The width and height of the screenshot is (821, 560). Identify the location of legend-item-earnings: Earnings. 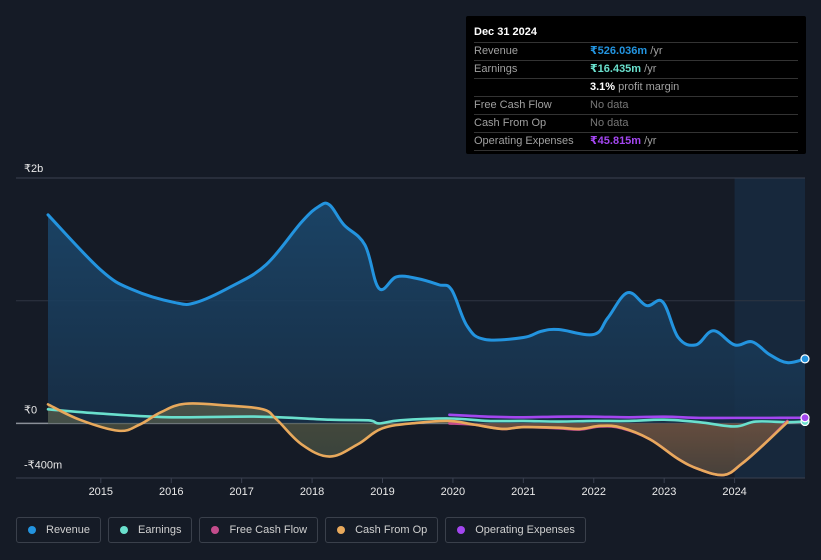
(150, 530).